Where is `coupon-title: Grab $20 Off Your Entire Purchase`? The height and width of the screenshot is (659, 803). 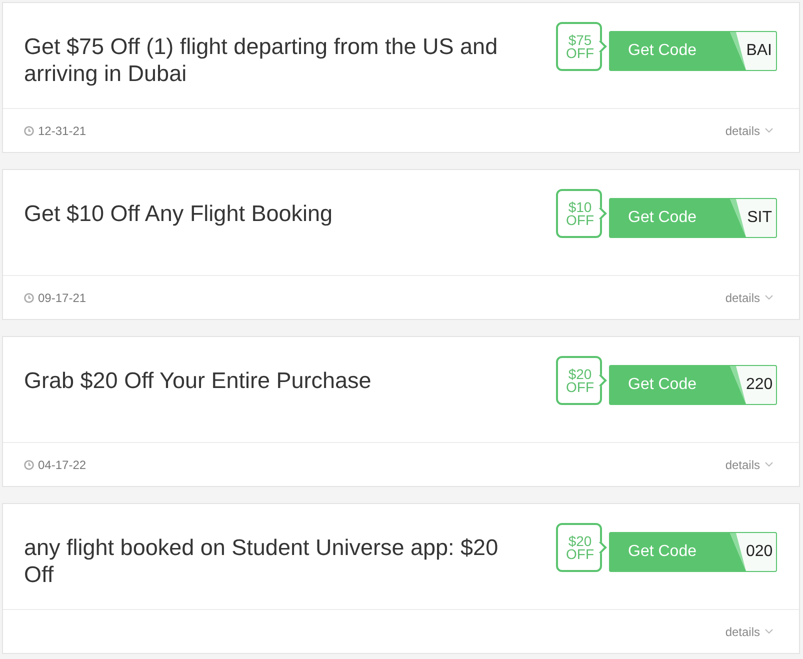 coupon-title: Grab $20 Off Your Entire Purchase is located at coordinates (198, 380).